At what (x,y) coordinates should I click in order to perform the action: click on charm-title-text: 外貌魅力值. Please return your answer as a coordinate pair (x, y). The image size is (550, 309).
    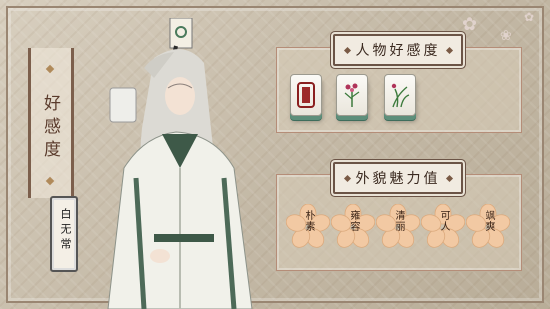
    Looking at the image, I should click on (398, 179).